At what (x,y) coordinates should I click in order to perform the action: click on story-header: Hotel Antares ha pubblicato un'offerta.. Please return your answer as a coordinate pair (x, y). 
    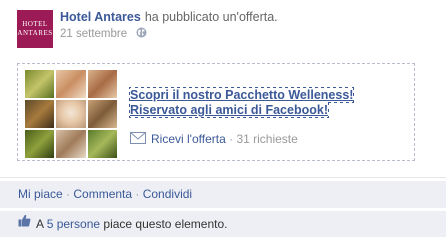
    Looking at the image, I should click on (169, 17).